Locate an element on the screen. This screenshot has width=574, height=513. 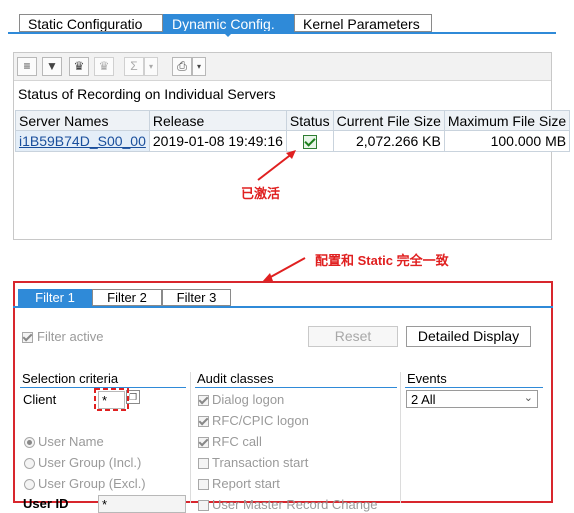
audit-rfc-cpic-logon-label: RFC/CPIC logon is located at coordinates (260, 420).